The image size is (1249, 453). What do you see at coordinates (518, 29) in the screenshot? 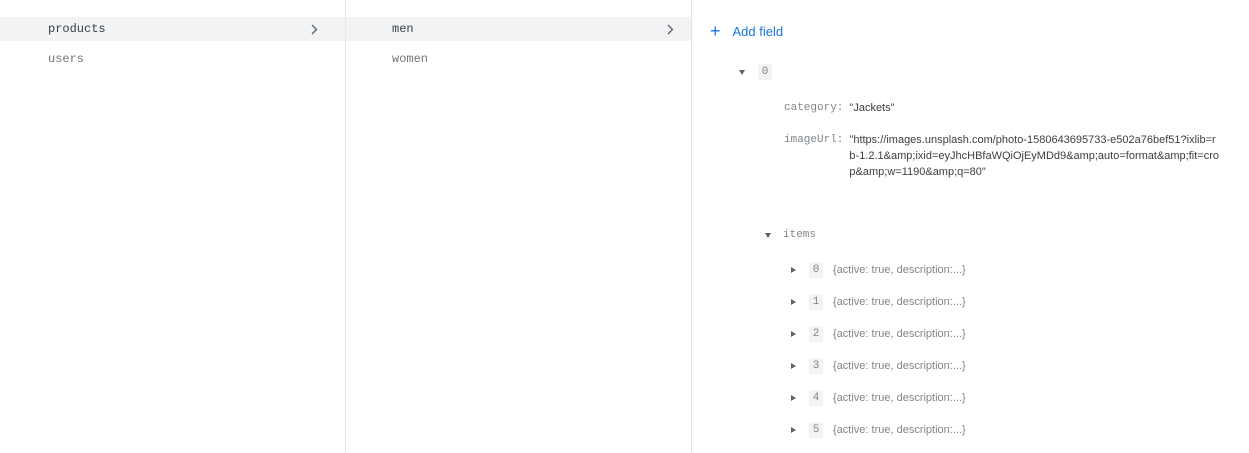
I see `document-item-men: men` at bounding box center [518, 29].